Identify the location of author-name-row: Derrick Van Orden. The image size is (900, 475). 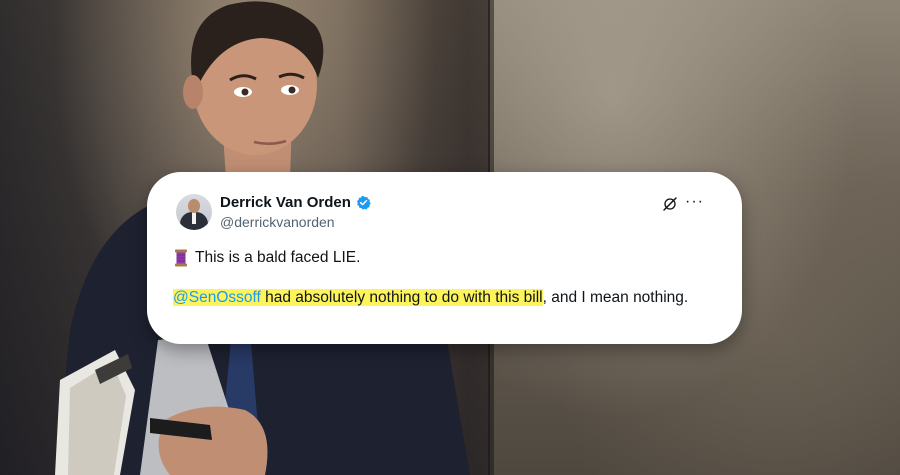
(295, 202).